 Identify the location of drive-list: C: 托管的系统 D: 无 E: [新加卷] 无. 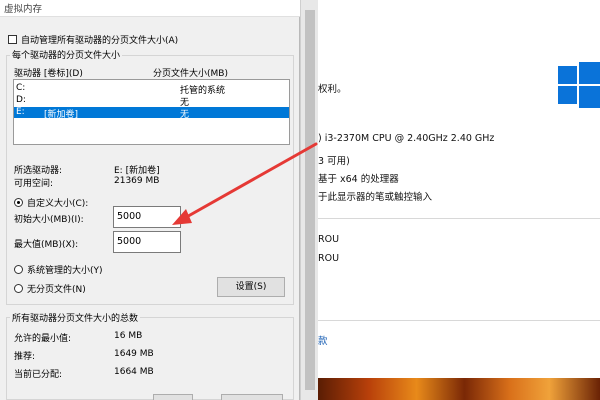
(151, 112).